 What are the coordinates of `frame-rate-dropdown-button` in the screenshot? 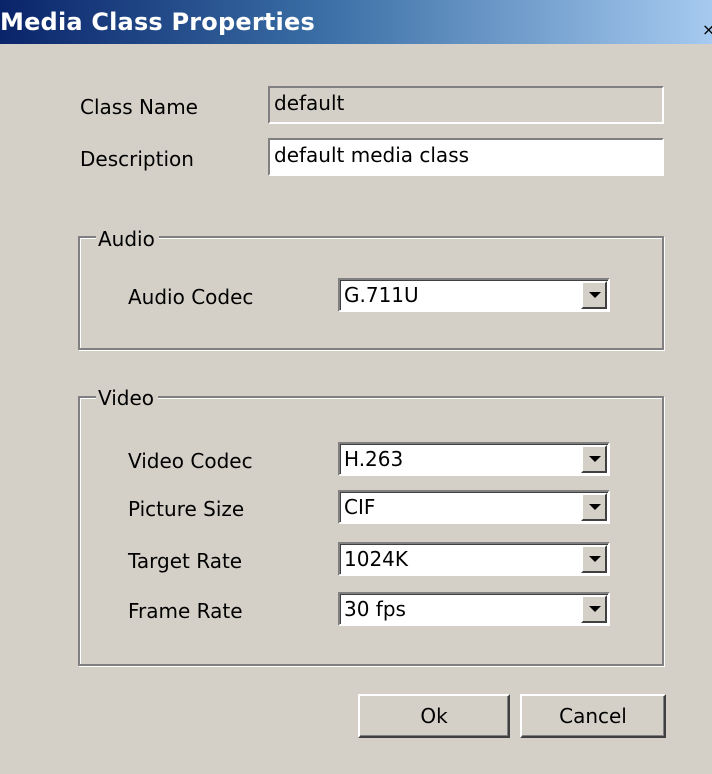 It's located at (594, 609).